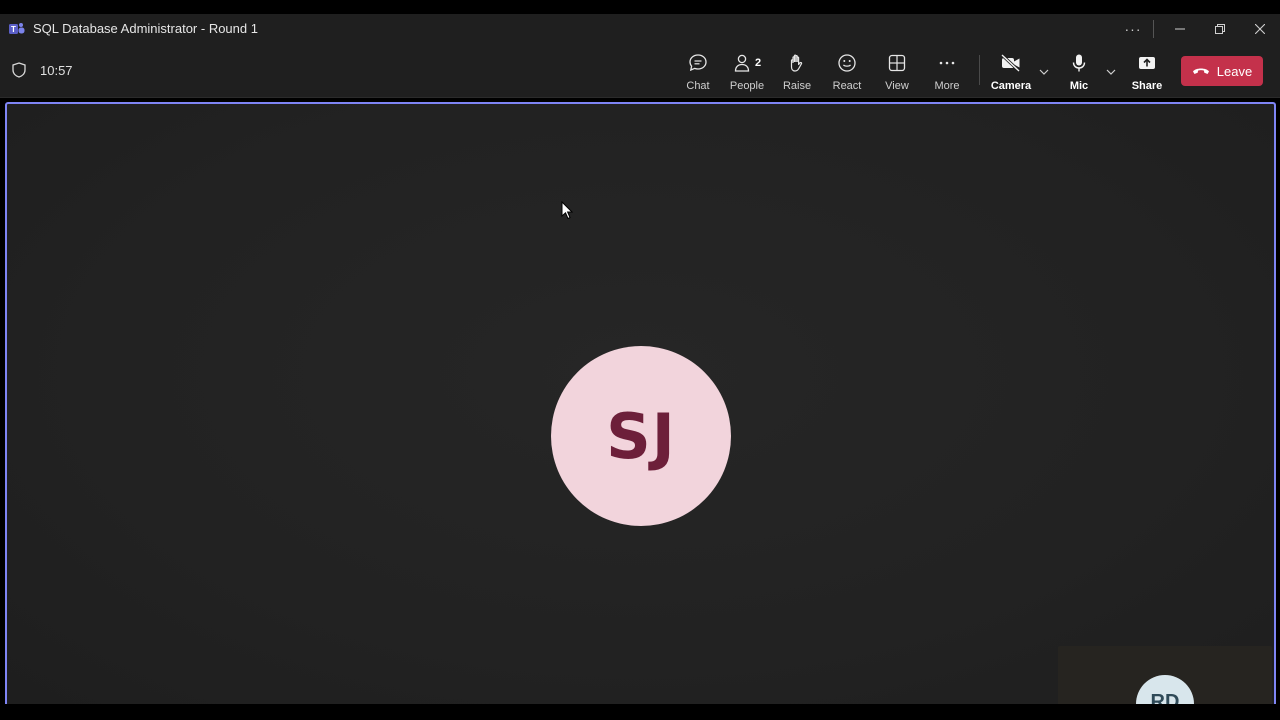 Image resolution: width=1280 pixels, height=720 pixels. I want to click on teams-icon: T, so click(17, 29).